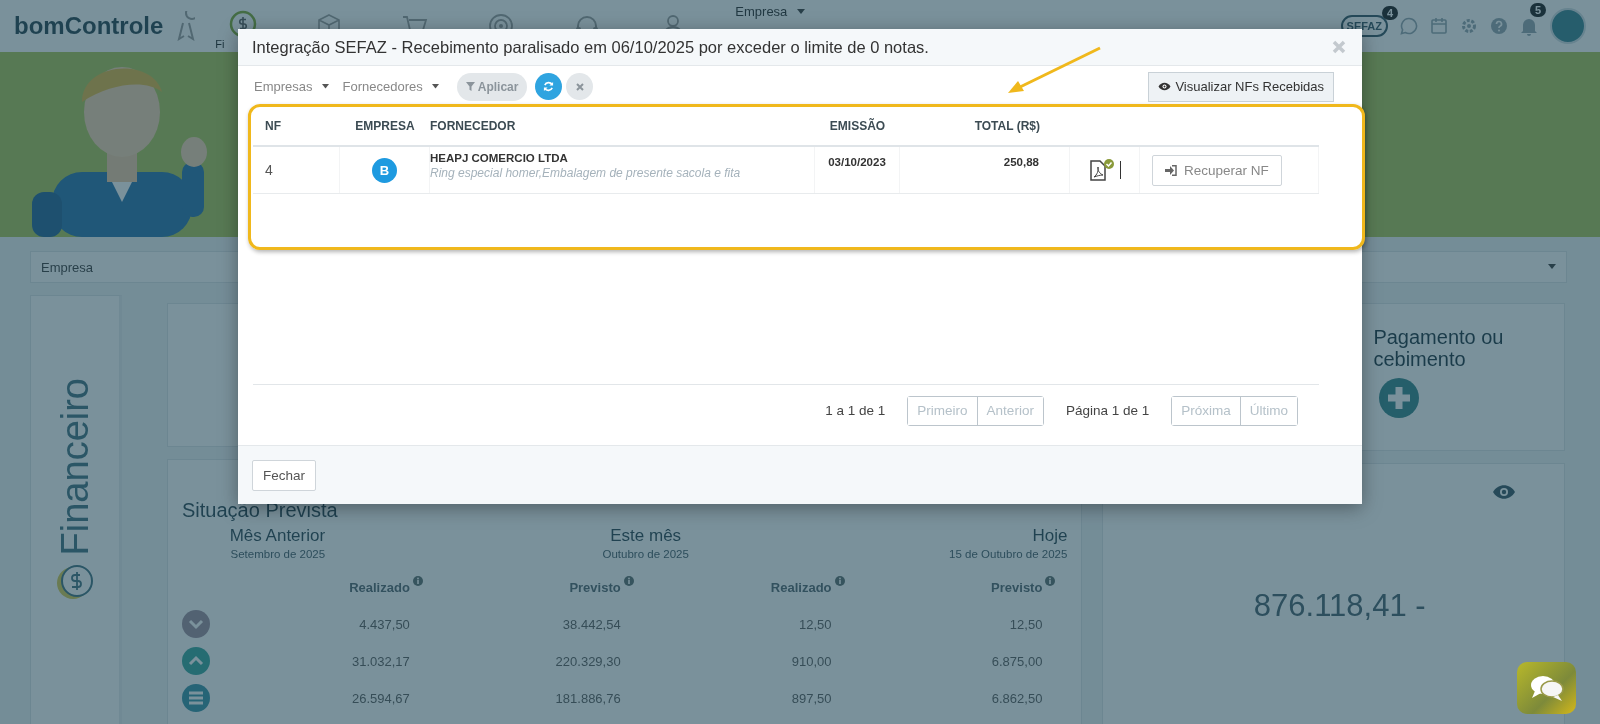  I want to click on avatar, so click(1568, 26).